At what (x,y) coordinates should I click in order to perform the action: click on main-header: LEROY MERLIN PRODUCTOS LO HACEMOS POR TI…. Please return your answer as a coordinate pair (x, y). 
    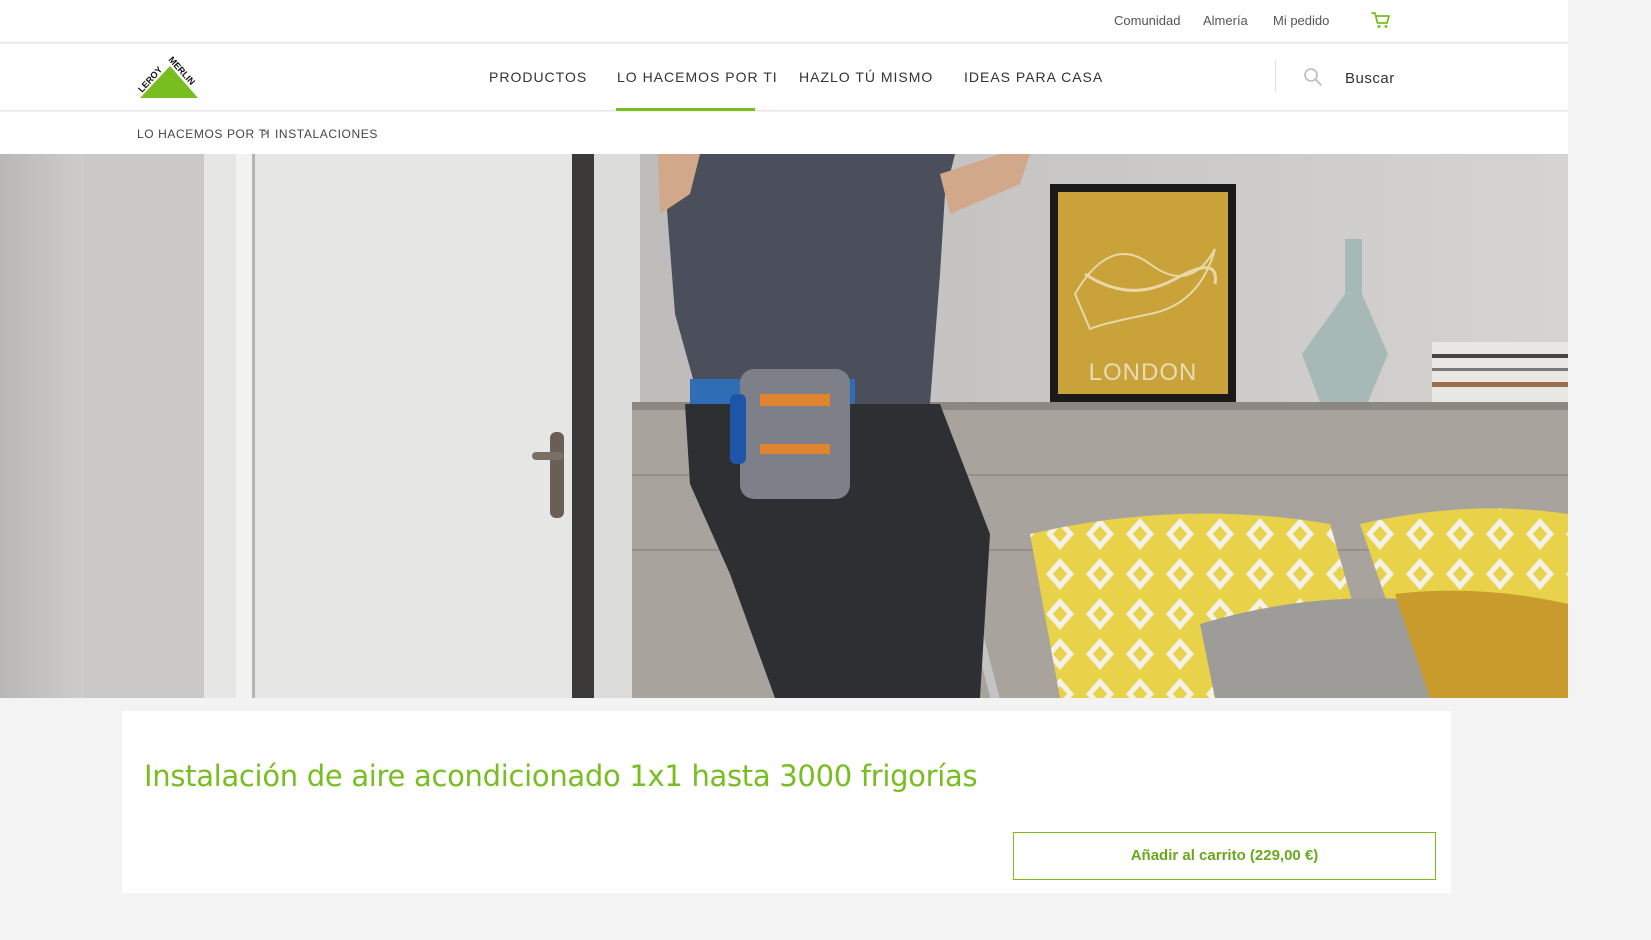
    Looking at the image, I should click on (784, 77).